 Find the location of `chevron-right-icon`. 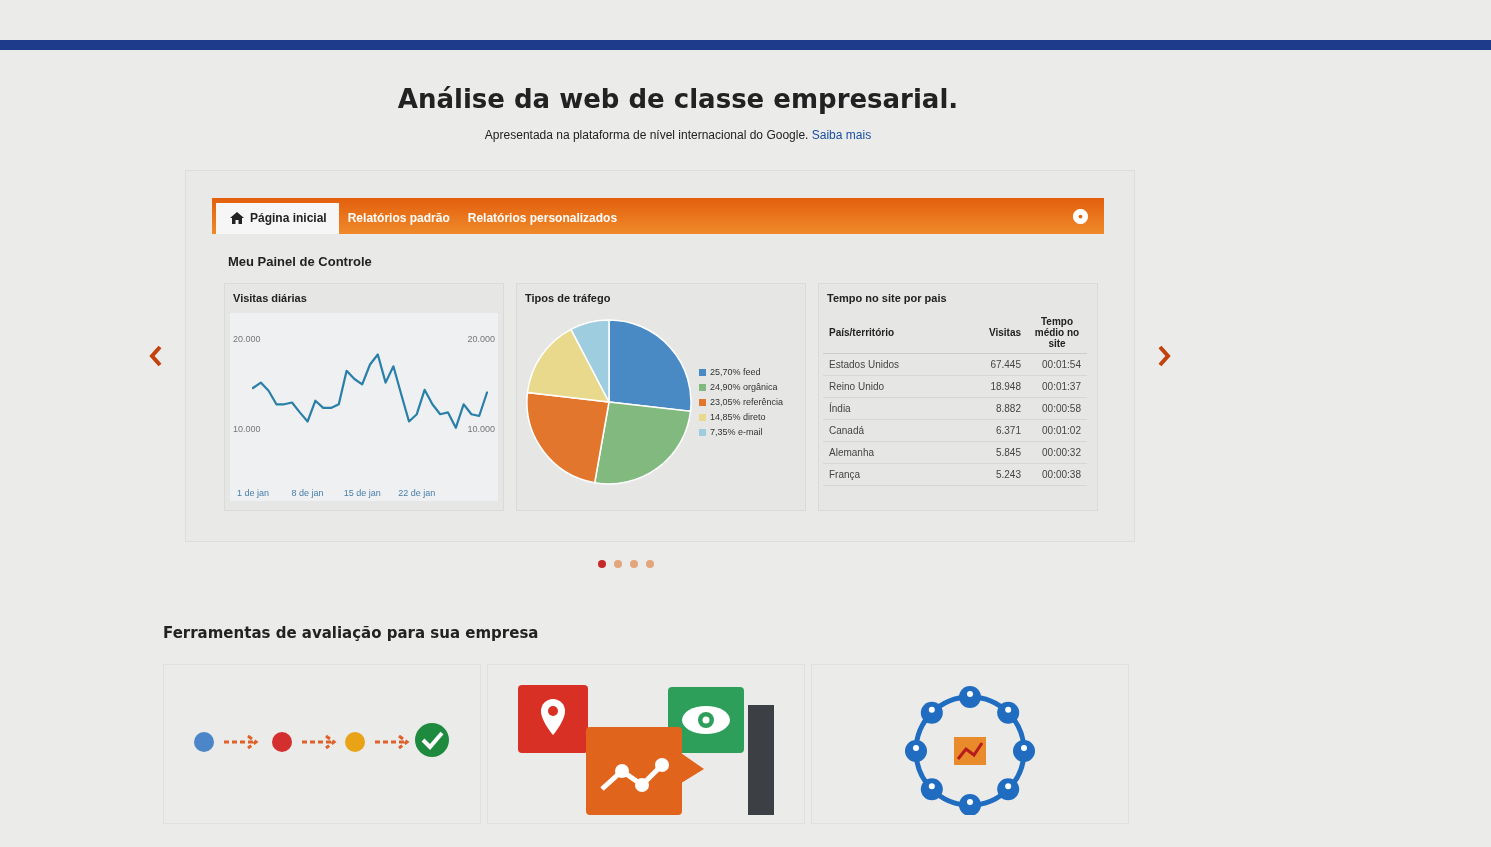

chevron-right-icon is located at coordinates (1164, 356).